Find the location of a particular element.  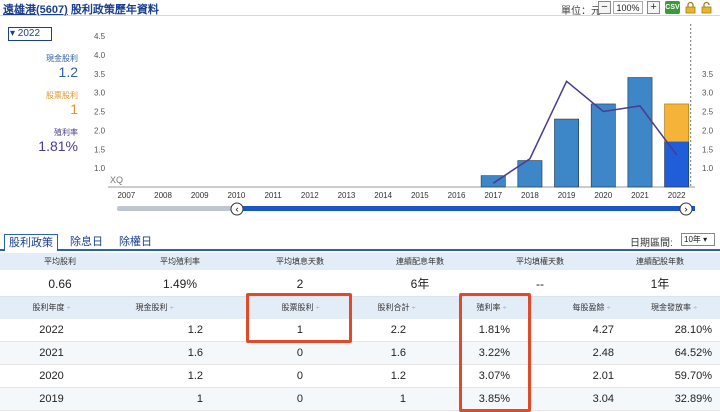

left-axis-tick: 4.0 is located at coordinates (100, 55).